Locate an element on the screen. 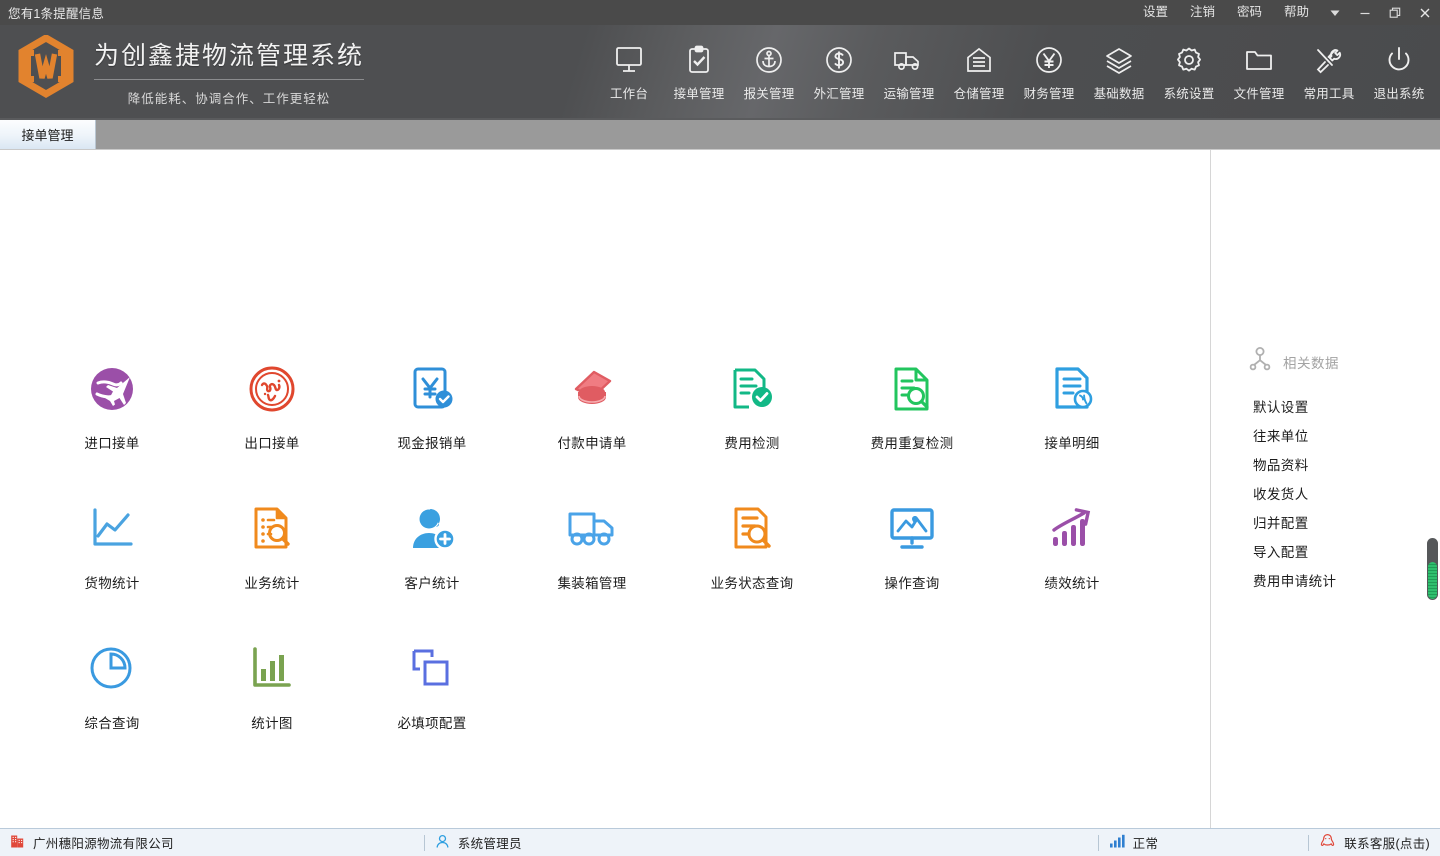  copy-squares-icon is located at coordinates (432, 669).